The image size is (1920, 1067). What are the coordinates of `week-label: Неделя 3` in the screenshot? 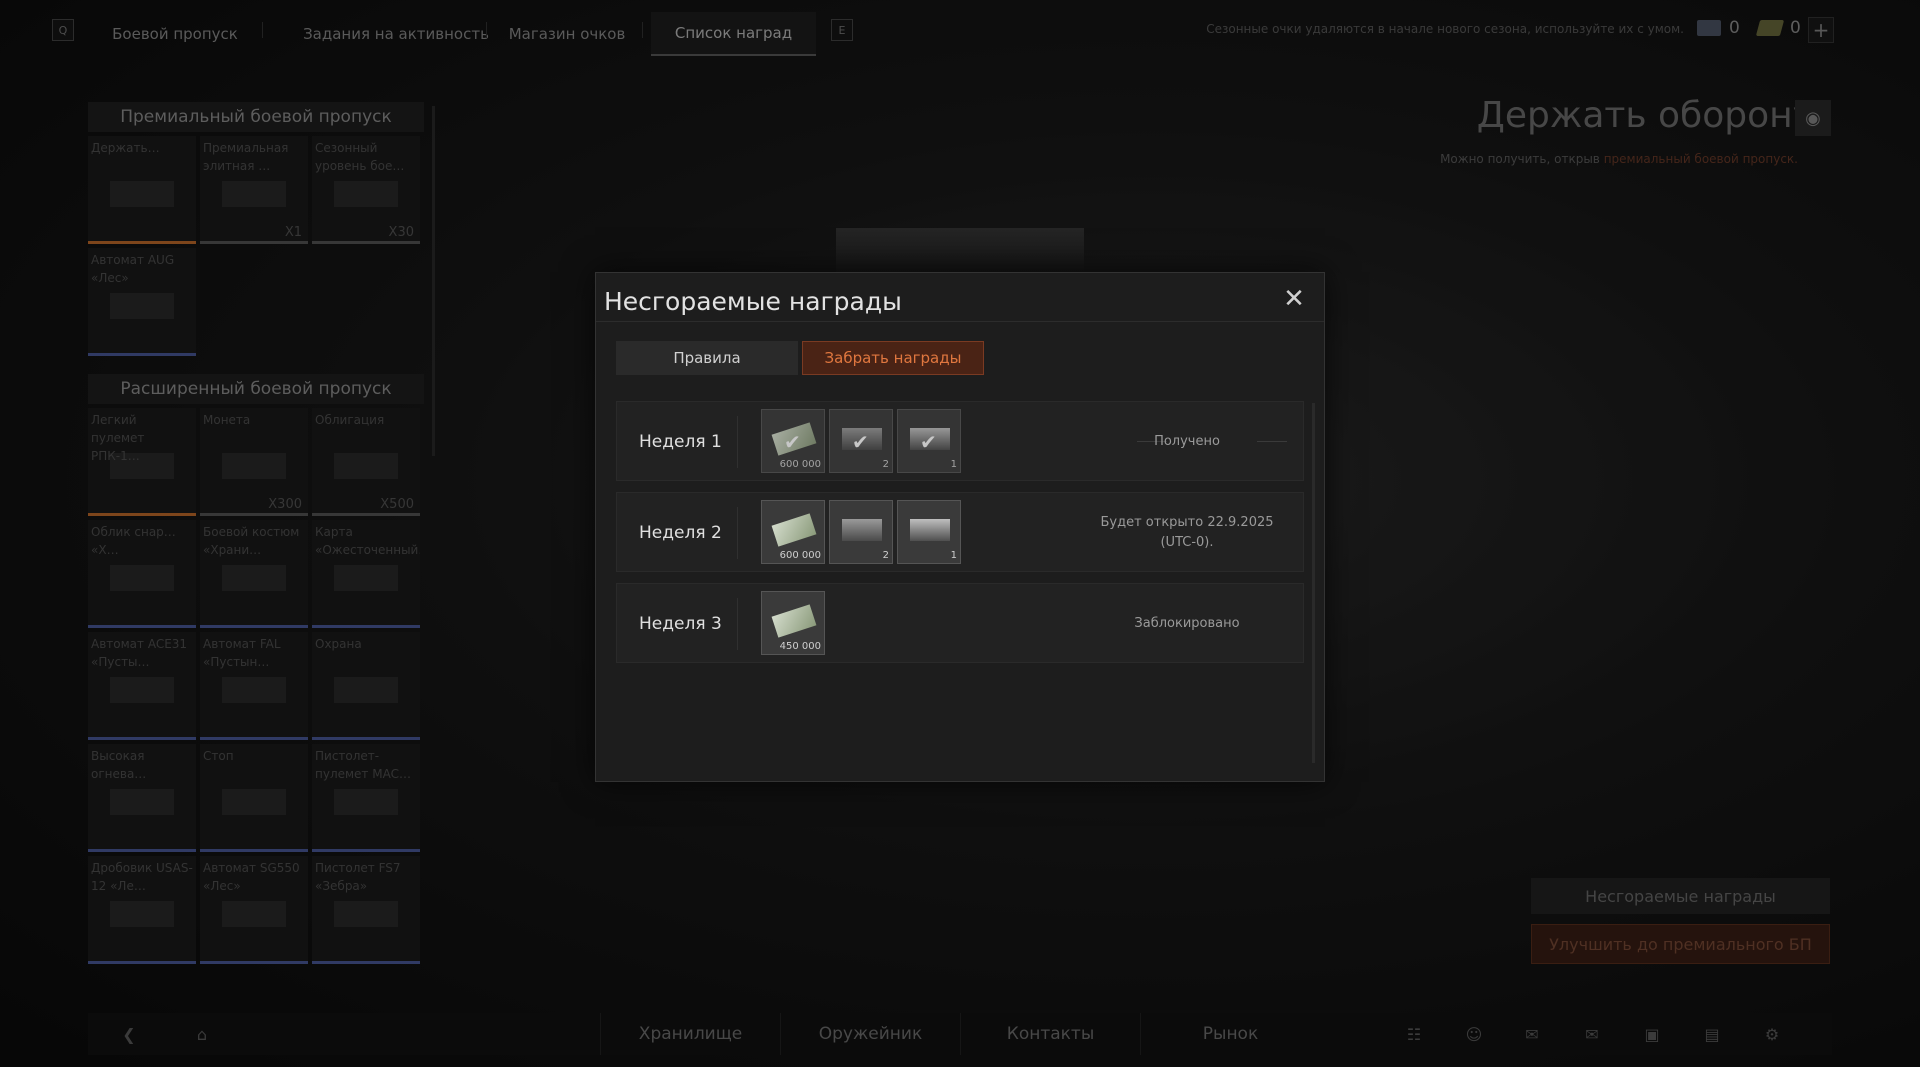 It's located at (680, 624).